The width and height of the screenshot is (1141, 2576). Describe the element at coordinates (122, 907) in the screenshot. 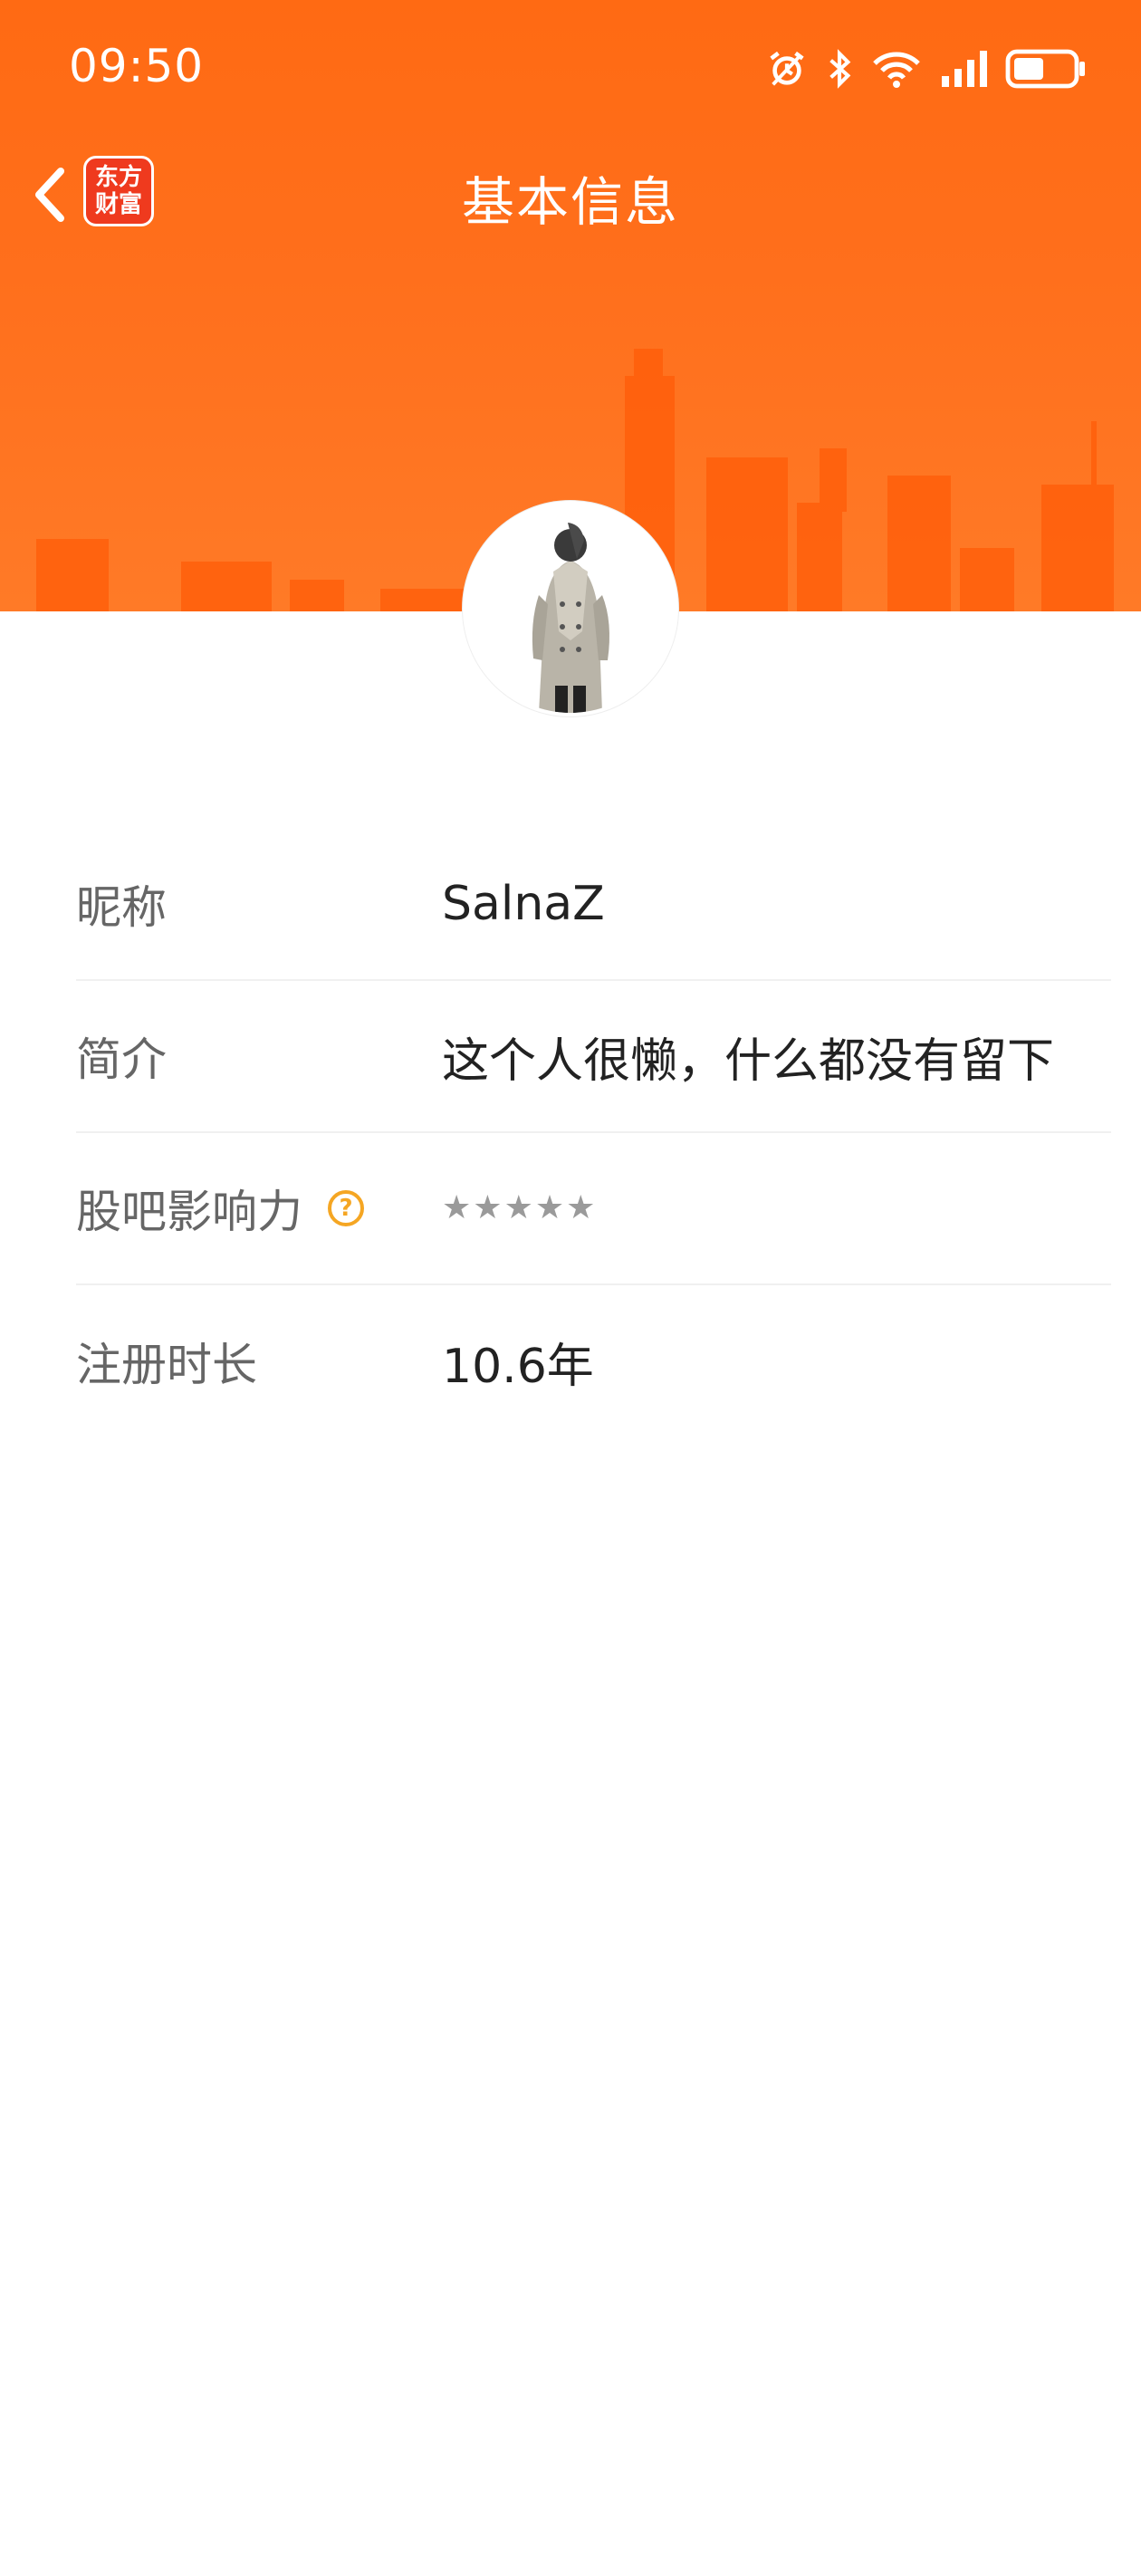

I see `nickname-label: 昵称` at that location.